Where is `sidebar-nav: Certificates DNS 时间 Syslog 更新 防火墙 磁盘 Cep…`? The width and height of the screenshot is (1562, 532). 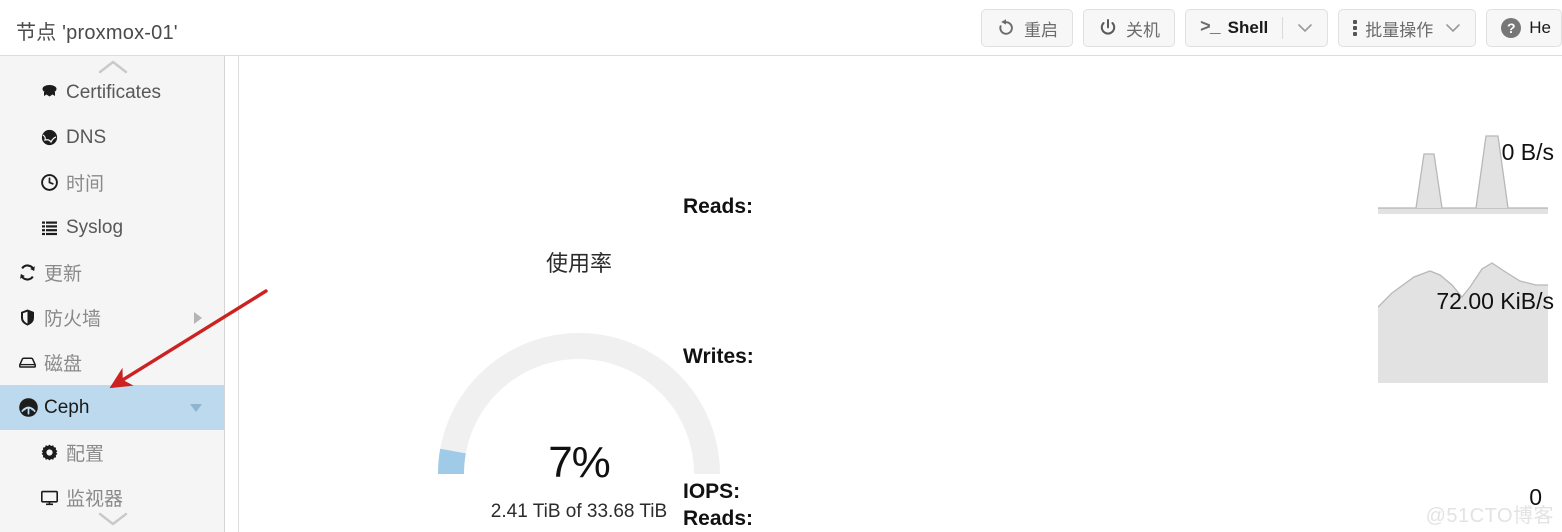 sidebar-nav: Certificates DNS 时间 Syslog 更新 防火墙 磁盘 Cep… is located at coordinates (112, 294).